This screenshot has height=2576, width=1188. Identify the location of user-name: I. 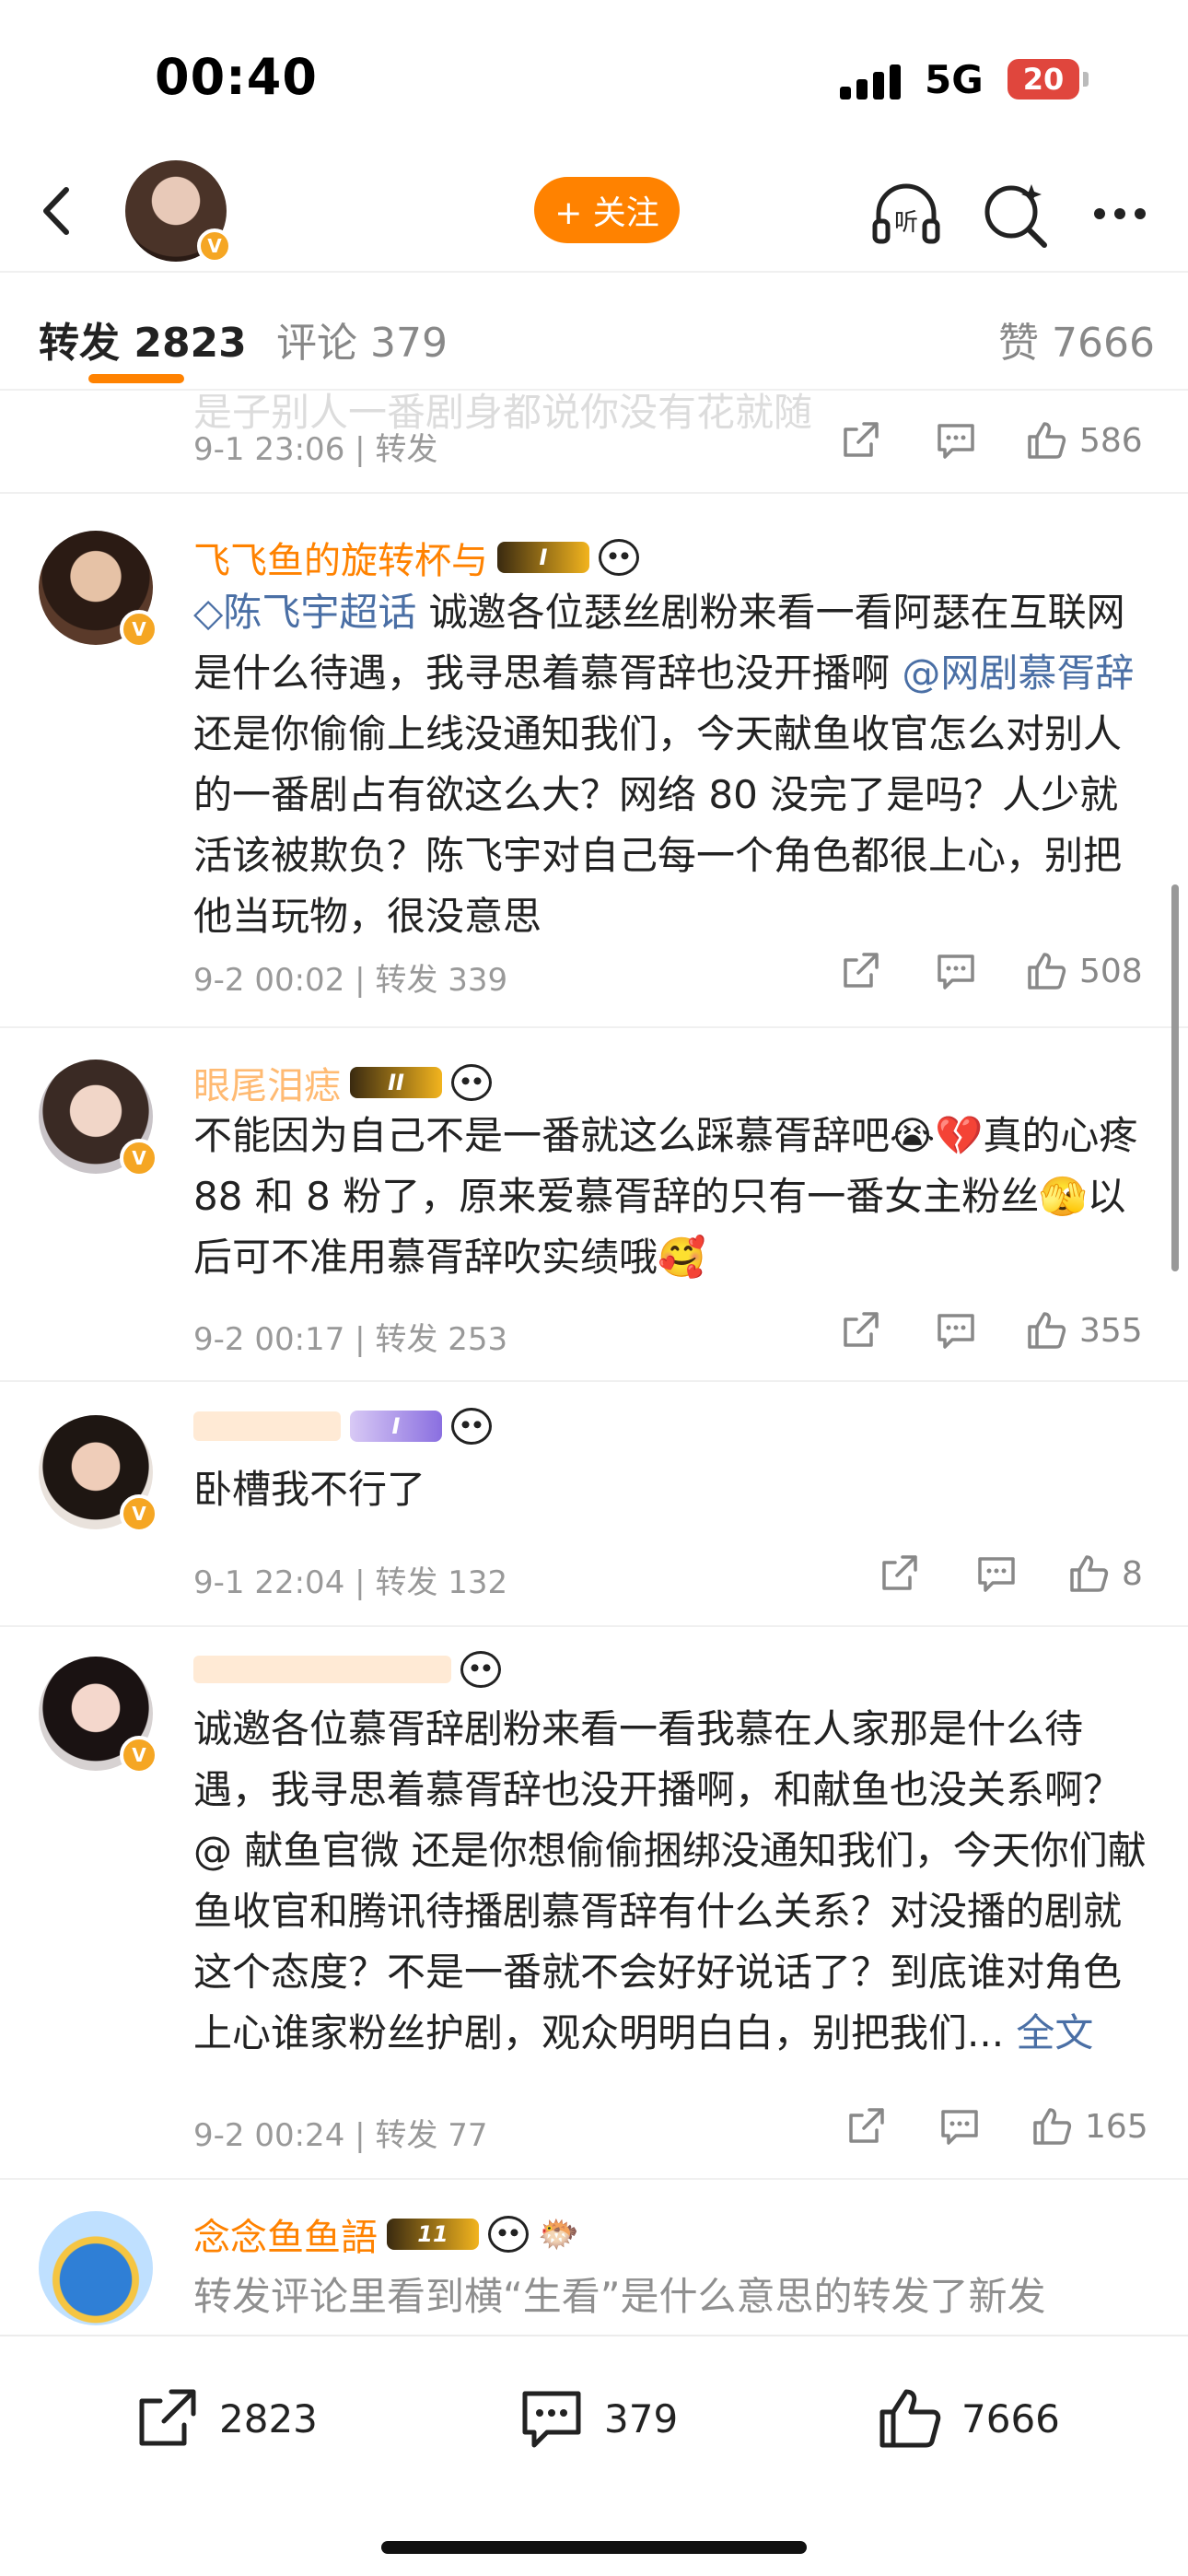
(342, 1426).